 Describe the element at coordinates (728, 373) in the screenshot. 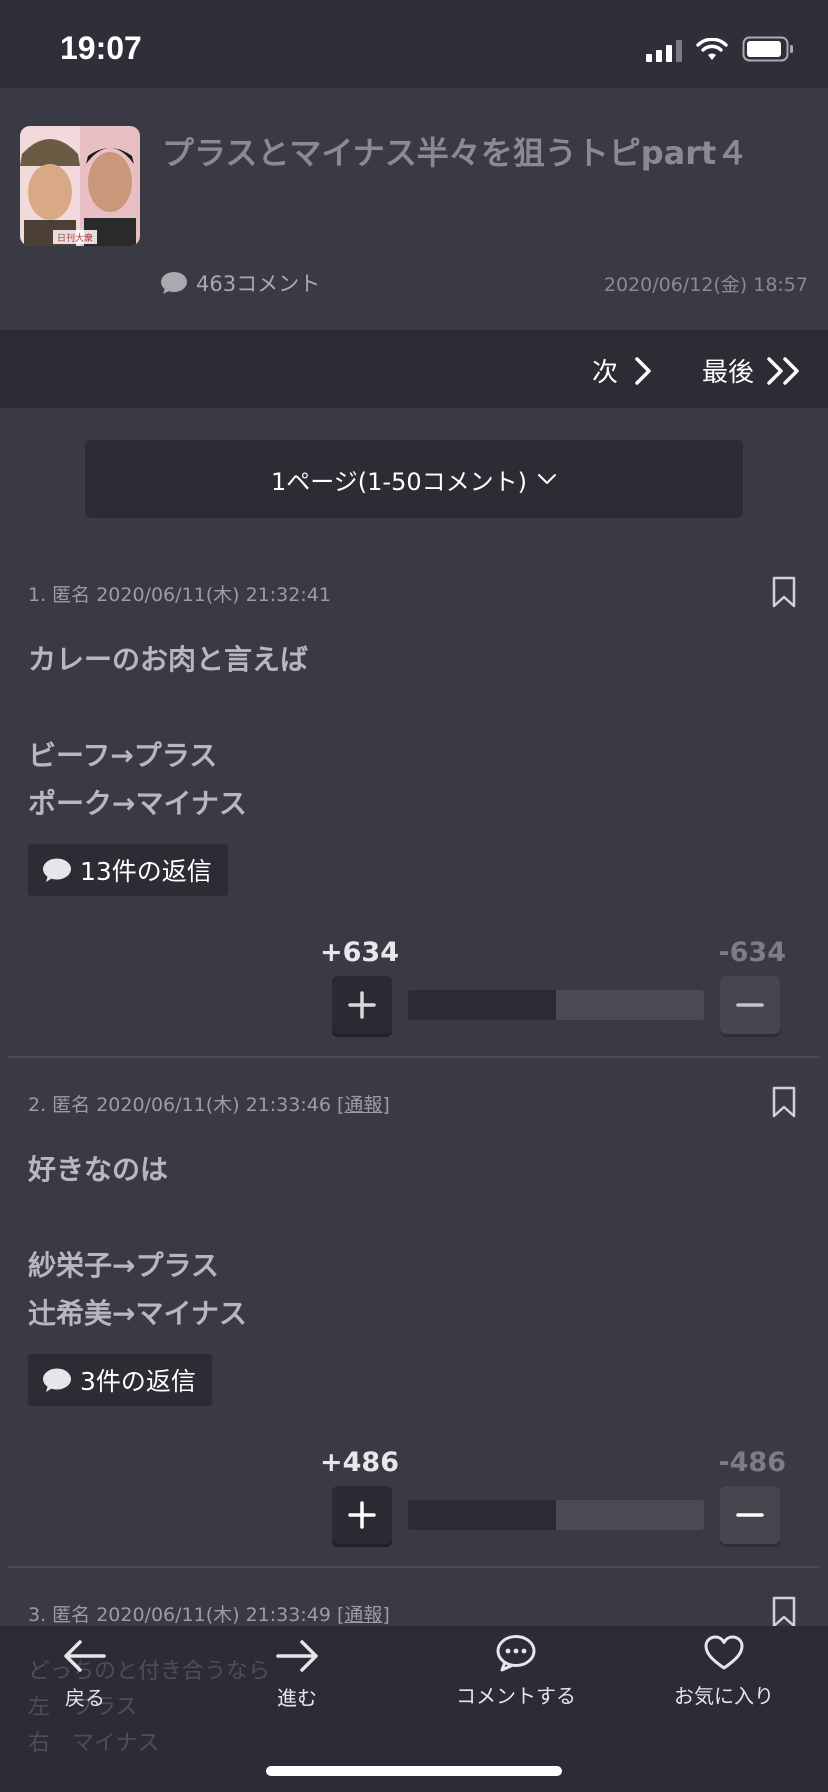

I see `last-page-label: 最後` at that location.